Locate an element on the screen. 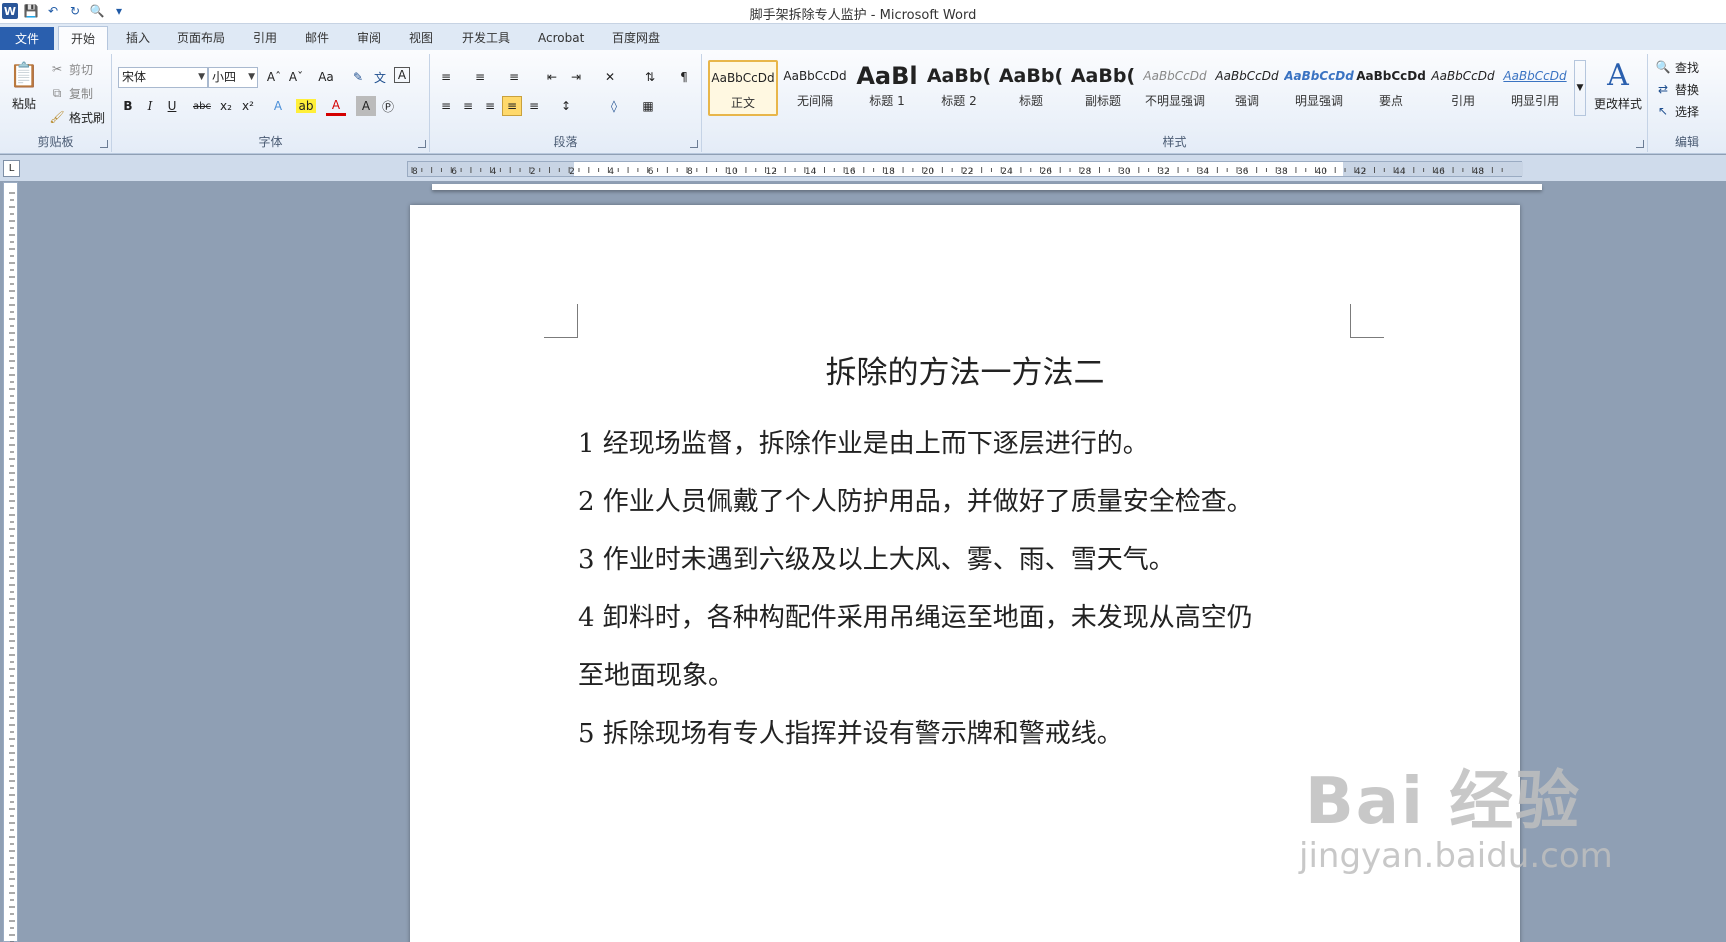 This screenshot has height=942, width=1726. show-marks-icon: ¶ is located at coordinates (684, 77).